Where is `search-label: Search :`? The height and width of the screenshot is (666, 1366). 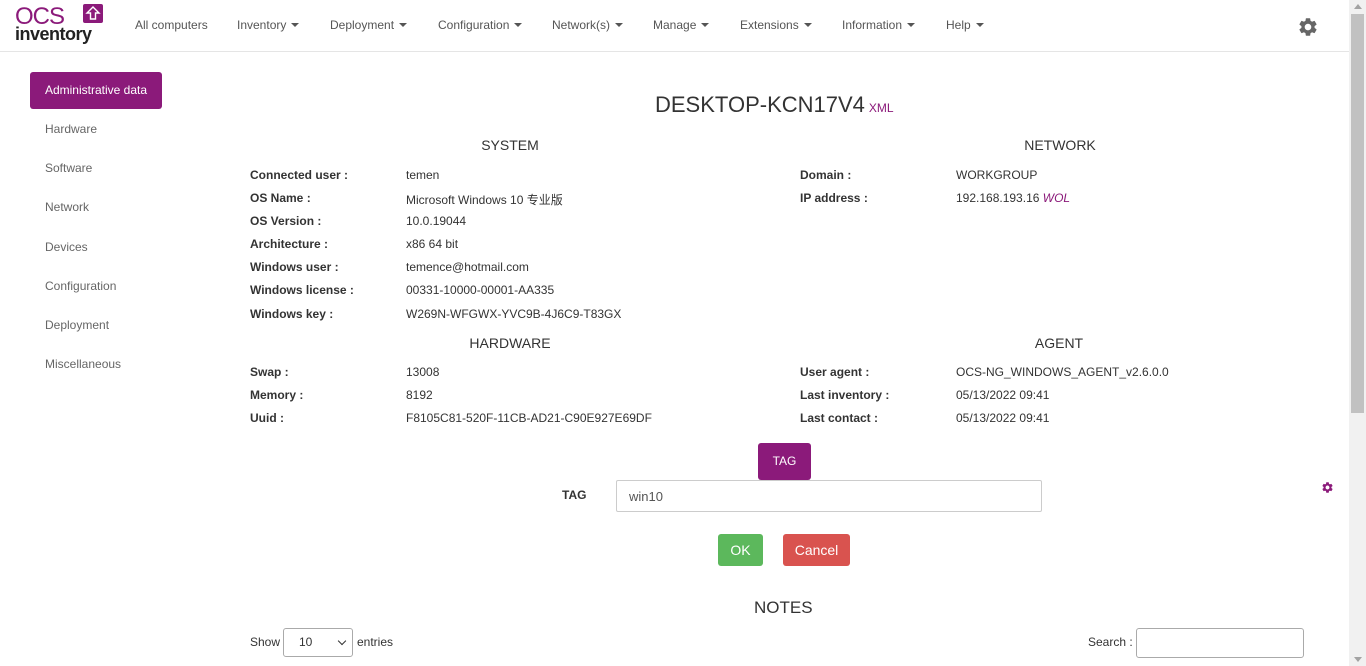 search-label: Search : is located at coordinates (1110, 642).